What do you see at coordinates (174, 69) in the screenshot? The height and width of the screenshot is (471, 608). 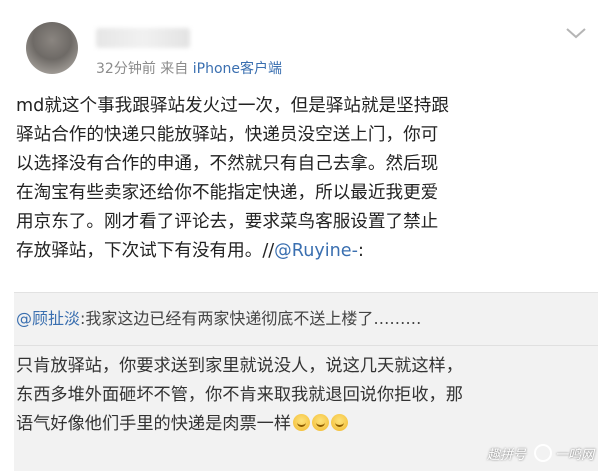 I see `source-prefix: 来自` at bounding box center [174, 69].